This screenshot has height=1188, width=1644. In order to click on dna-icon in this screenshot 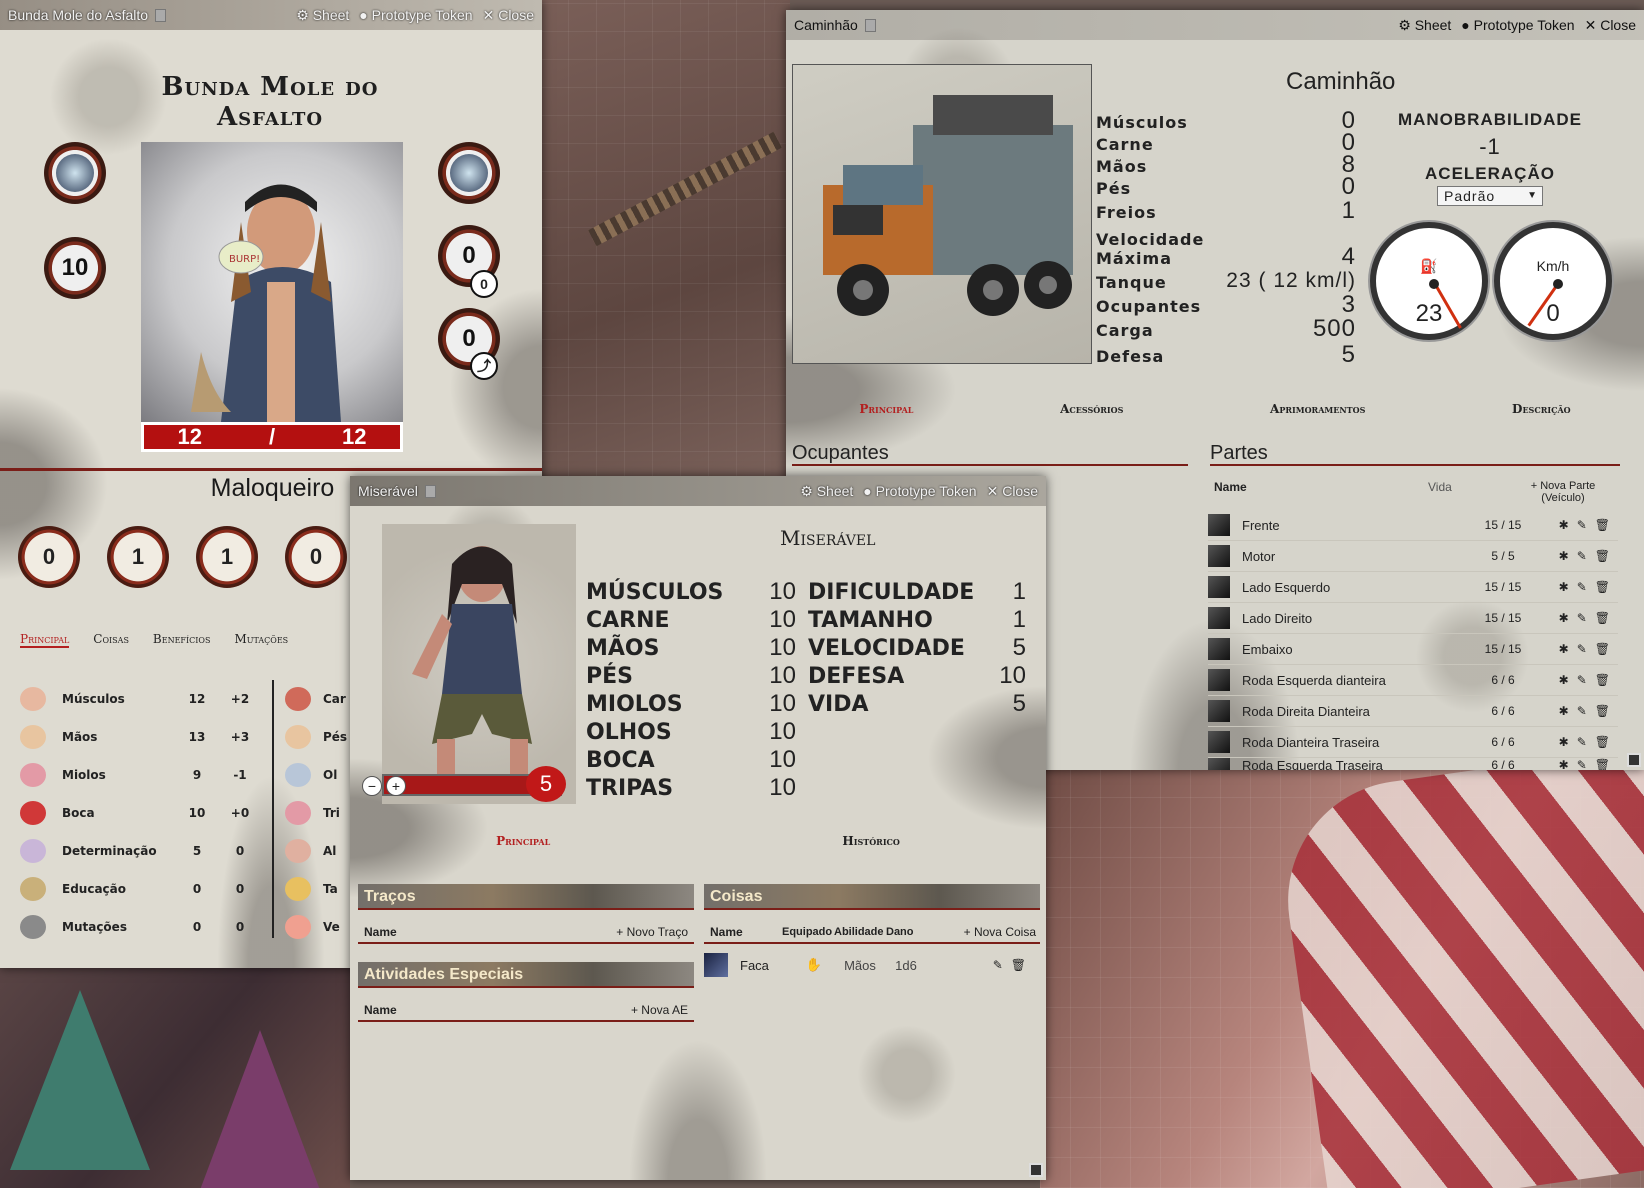, I will do `click(33, 927)`.